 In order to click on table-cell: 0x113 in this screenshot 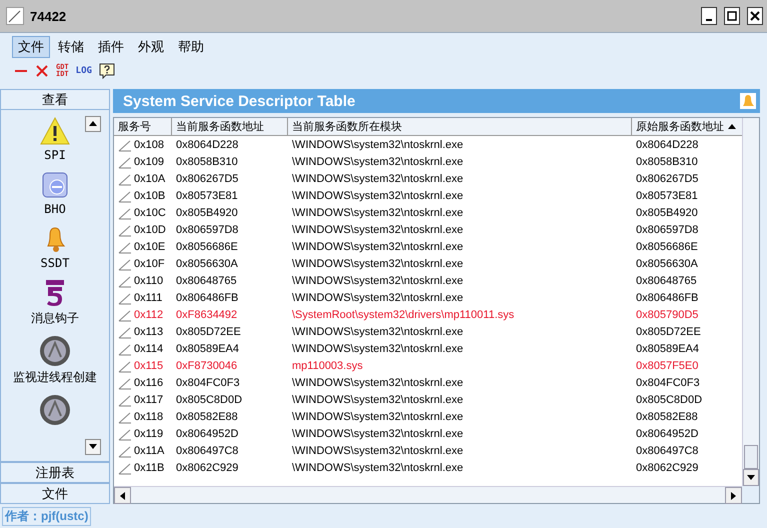, I will do `click(143, 331)`.